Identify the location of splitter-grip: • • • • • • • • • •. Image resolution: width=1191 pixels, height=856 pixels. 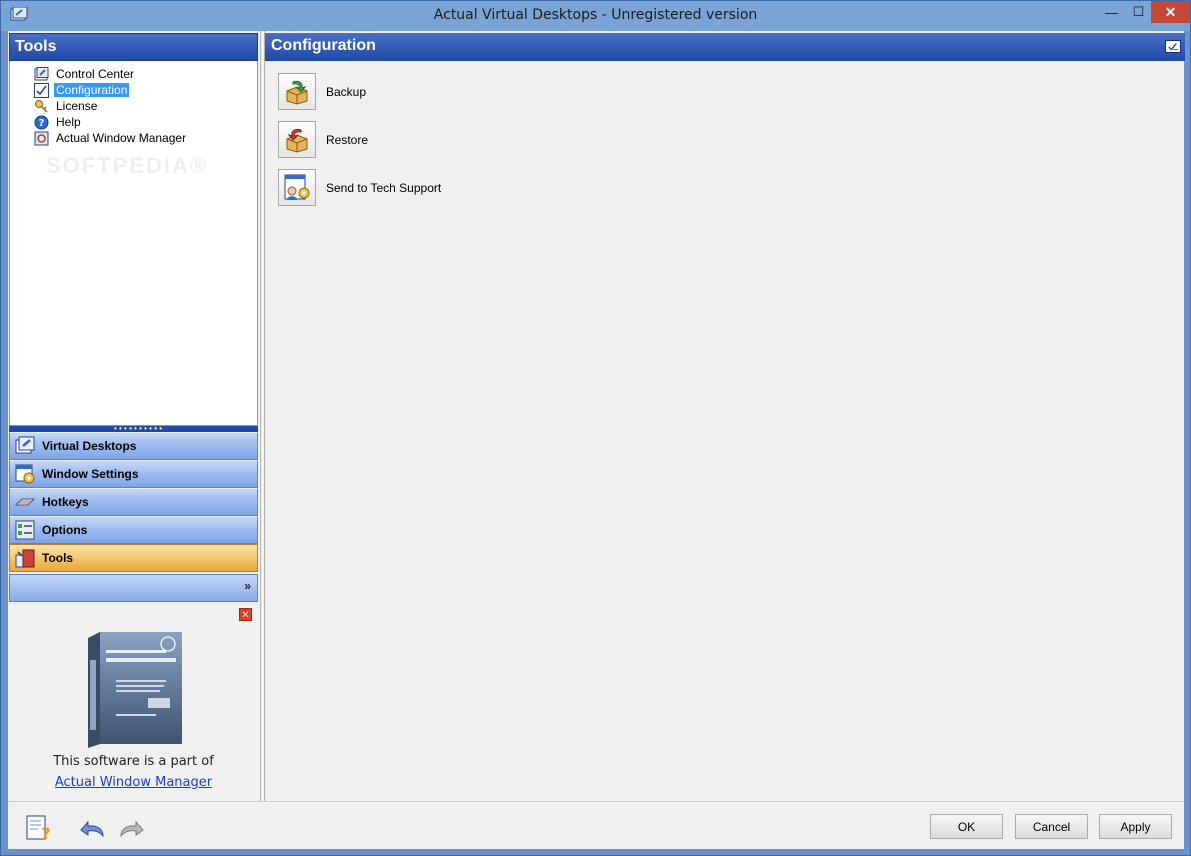
(138, 428).